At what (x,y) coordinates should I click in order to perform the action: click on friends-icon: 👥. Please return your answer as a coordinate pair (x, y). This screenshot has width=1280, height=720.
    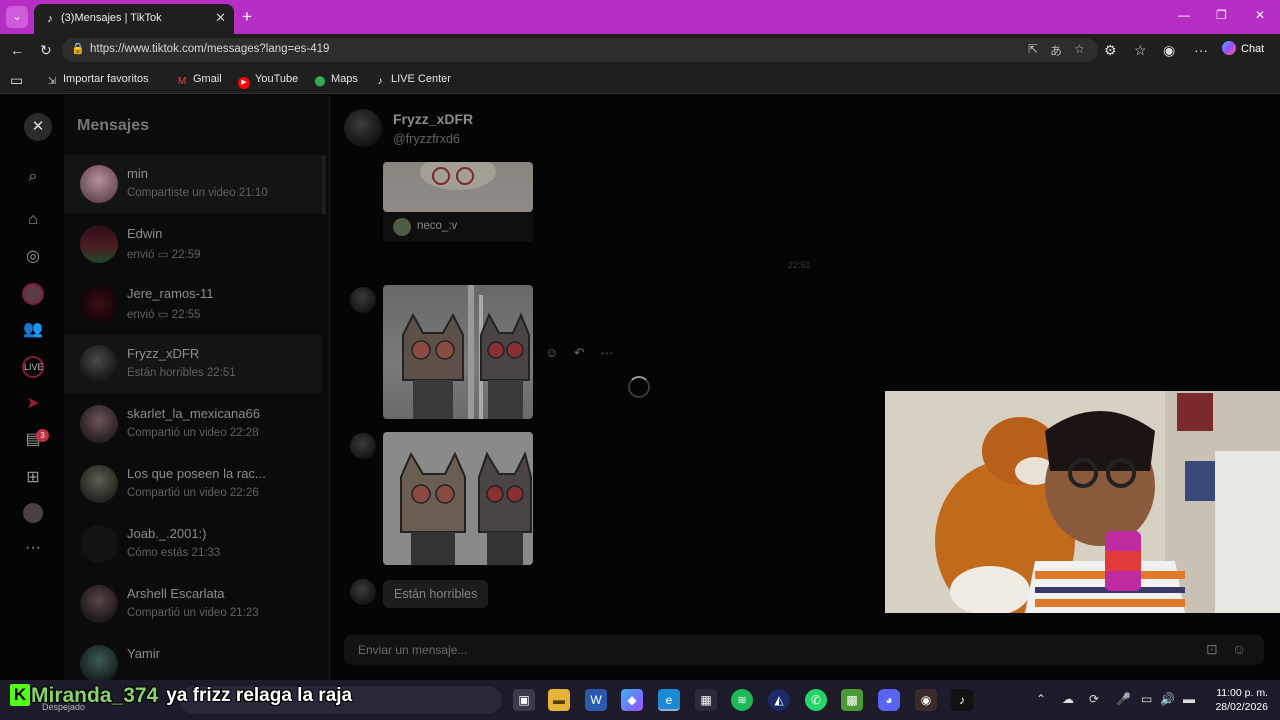
    Looking at the image, I should click on (33, 330).